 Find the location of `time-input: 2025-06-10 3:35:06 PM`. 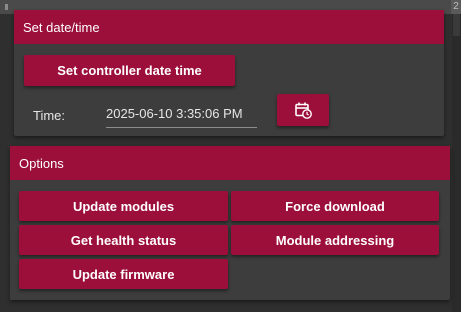

time-input: 2025-06-10 3:35:06 PM is located at coordinates (181, 116).